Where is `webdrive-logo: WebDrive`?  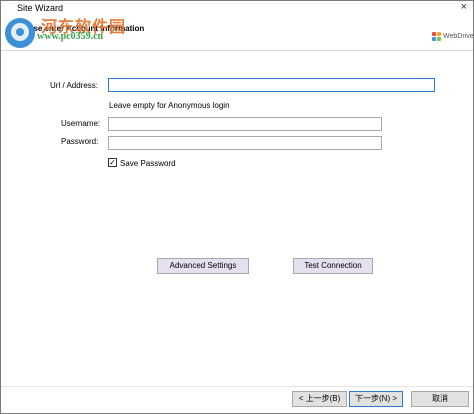 webdrive-logo: WebDrive is located at coordinates (452, 35).